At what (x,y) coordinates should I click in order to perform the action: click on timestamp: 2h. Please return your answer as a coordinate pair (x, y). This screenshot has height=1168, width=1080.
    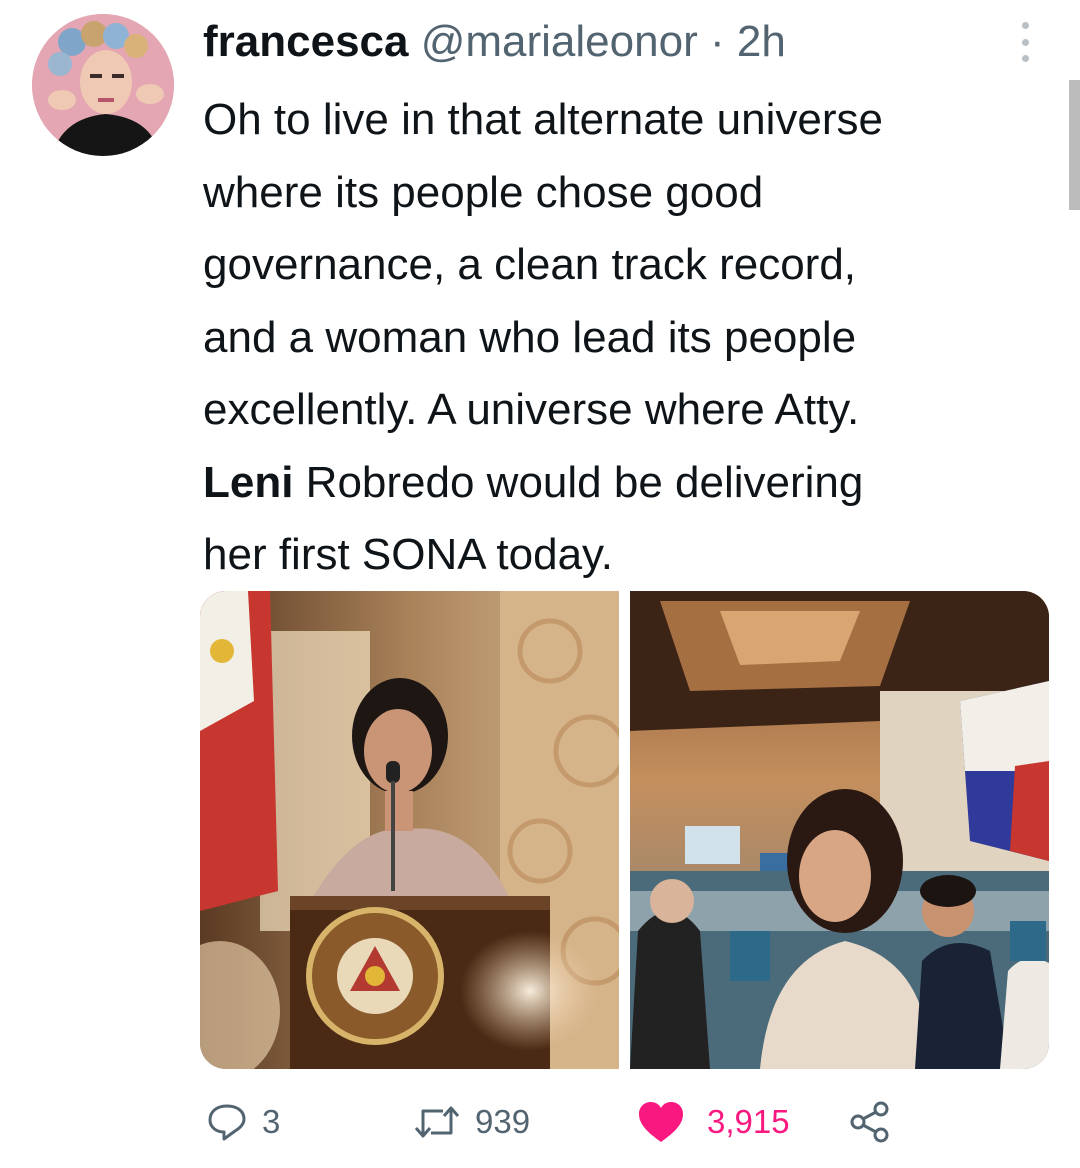
    Looking at the image, I should click on (761, 41).